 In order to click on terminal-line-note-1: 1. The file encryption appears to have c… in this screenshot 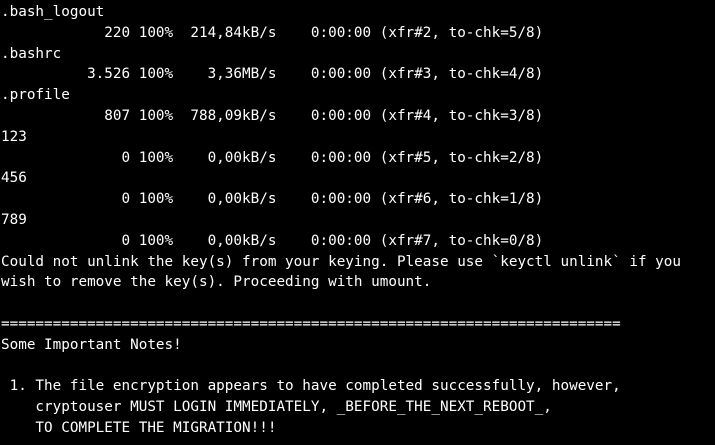, I will do `click(311, 386)`.